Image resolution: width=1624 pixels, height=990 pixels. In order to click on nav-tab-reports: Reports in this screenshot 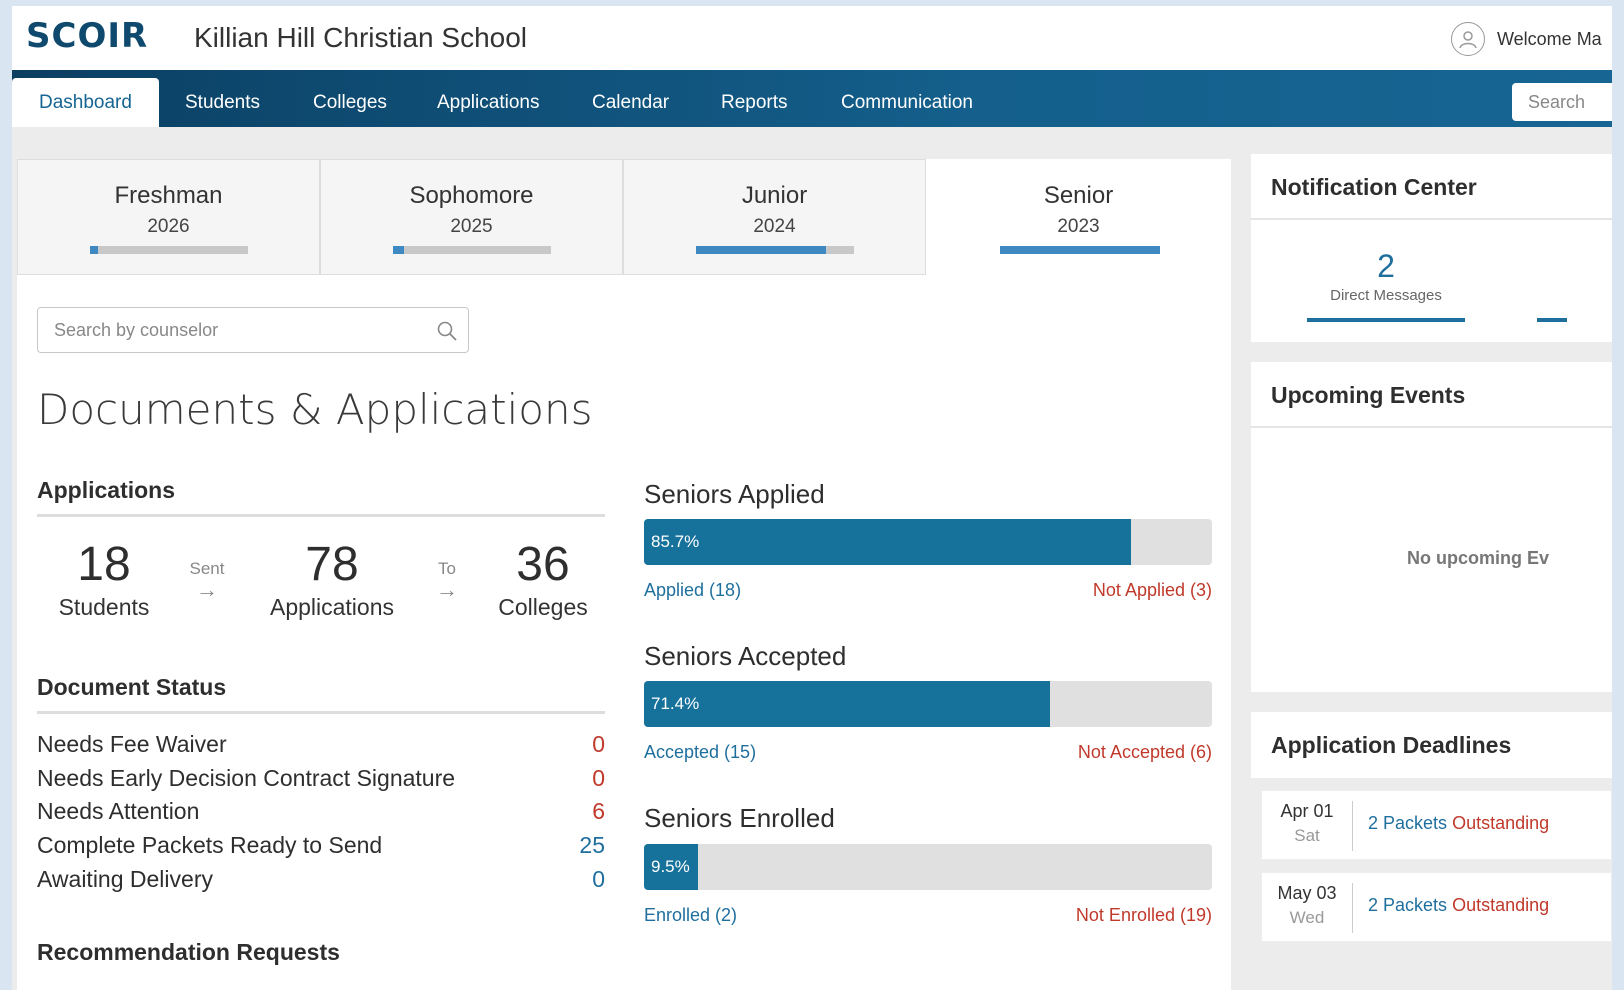, I will do `click(754, 102)`.